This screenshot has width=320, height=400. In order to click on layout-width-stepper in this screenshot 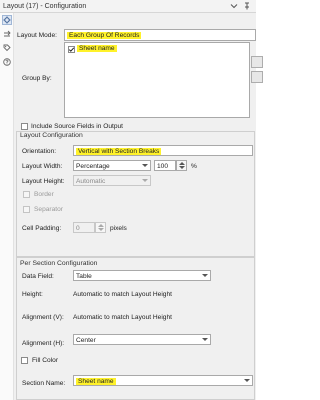, I will do `click(181, 165)`.